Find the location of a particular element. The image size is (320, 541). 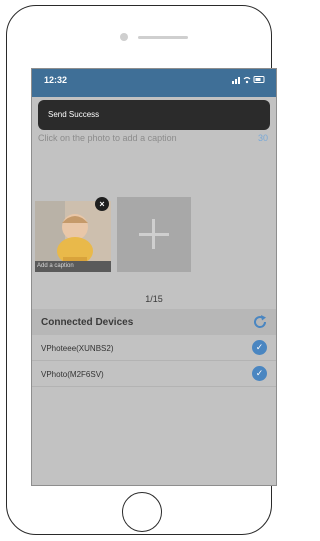

device-row: VPhoto(M2F6SV) ✓ is located at coordinates (154, 374).